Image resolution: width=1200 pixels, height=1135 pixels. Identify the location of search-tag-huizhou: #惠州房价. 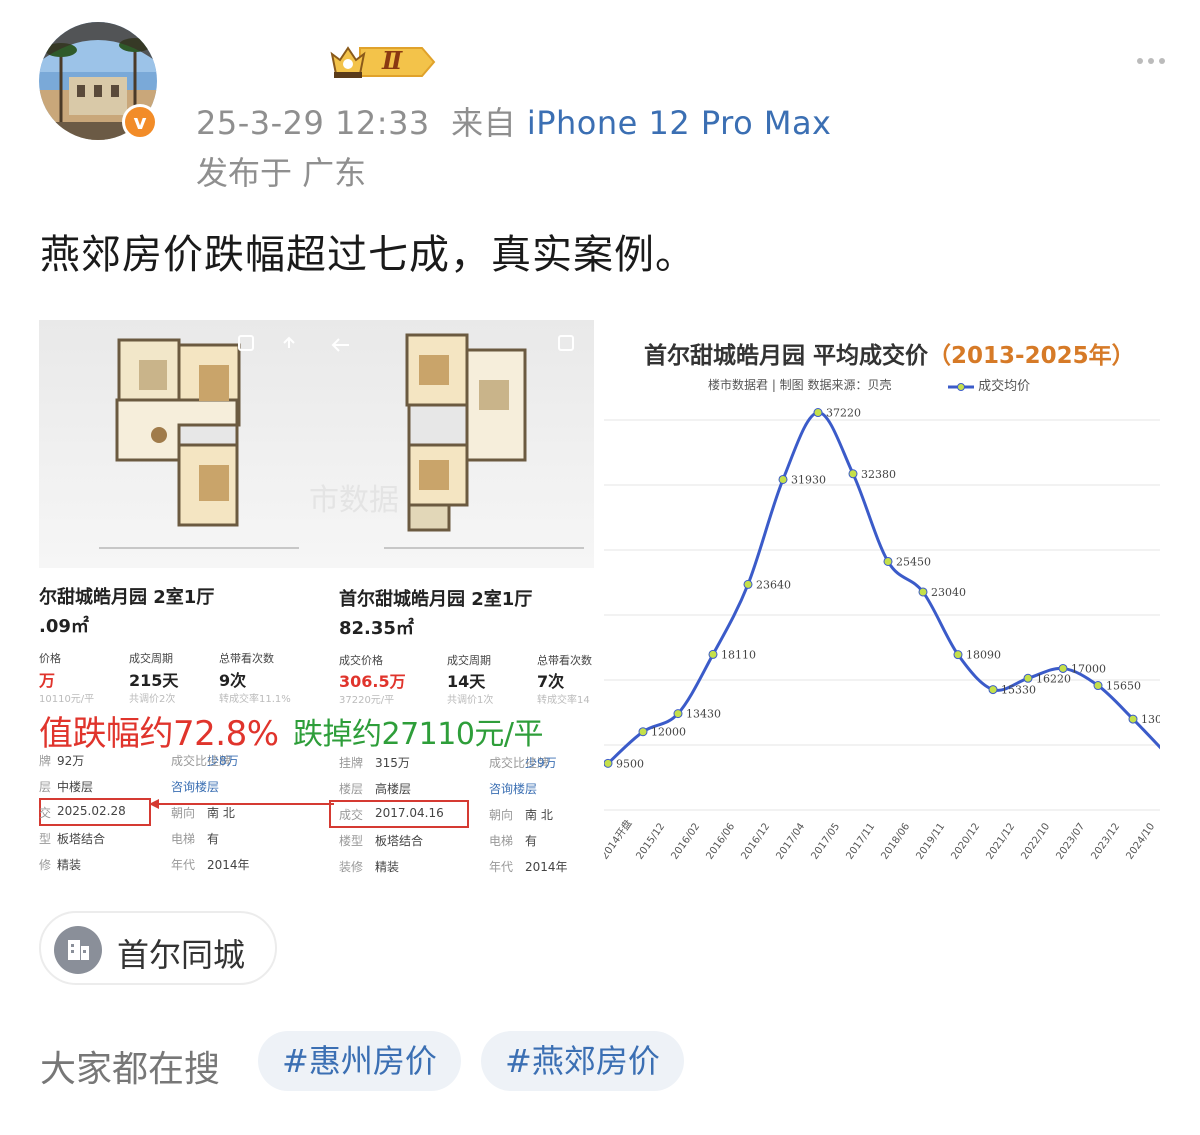
(359, 1061).